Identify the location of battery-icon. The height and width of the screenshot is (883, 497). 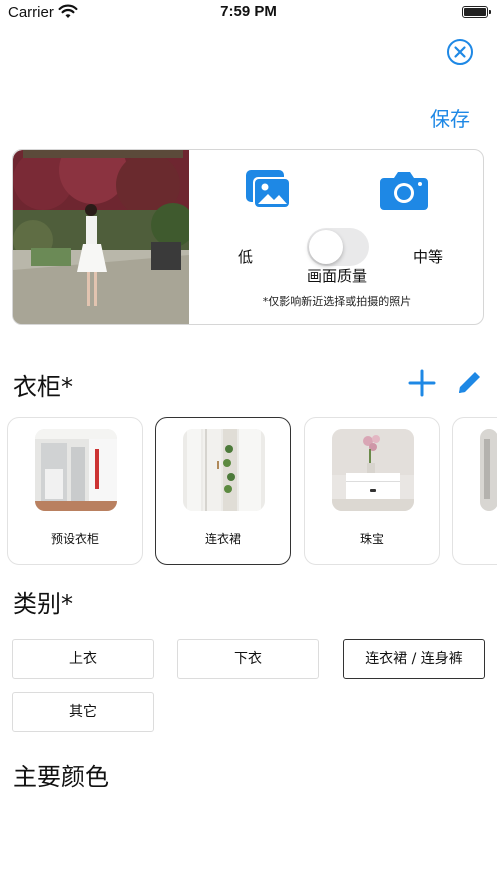
(476, 12).